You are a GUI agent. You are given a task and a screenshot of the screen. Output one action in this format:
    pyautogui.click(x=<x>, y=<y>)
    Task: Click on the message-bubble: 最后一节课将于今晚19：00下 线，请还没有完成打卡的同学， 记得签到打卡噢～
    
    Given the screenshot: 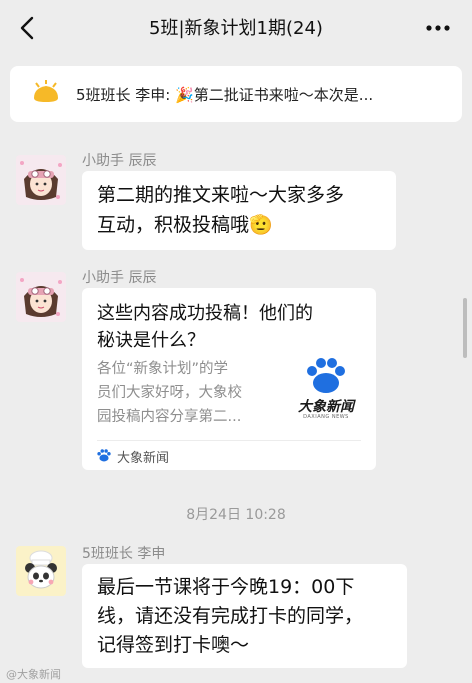 What is the action you would take?
    pyautogui.click(x=244, y=616)
    